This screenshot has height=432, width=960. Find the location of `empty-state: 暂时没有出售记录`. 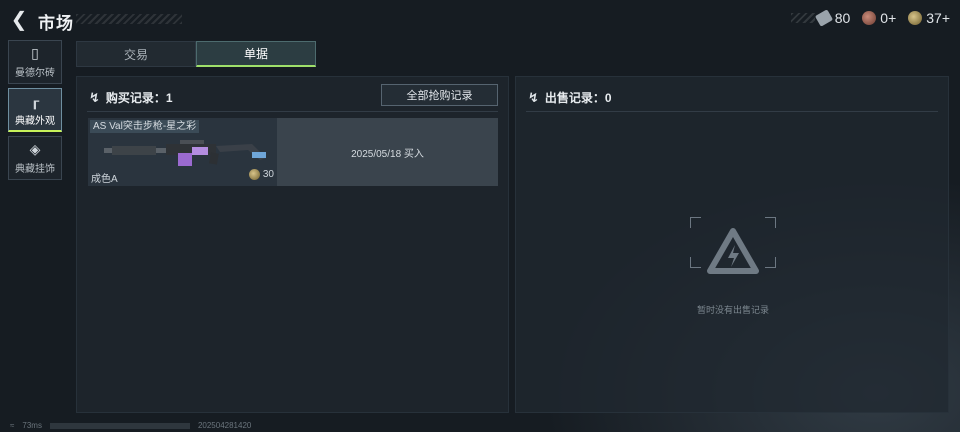

empty-state: 暂时没有出售记录 is located at coordinates (733, 266).